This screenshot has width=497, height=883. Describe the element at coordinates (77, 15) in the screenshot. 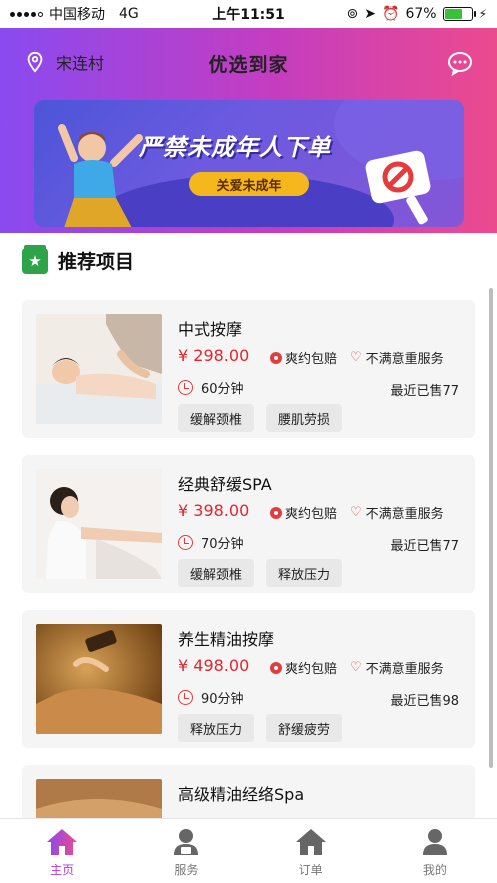

I see `carrier-label: 中国移动` at that location.